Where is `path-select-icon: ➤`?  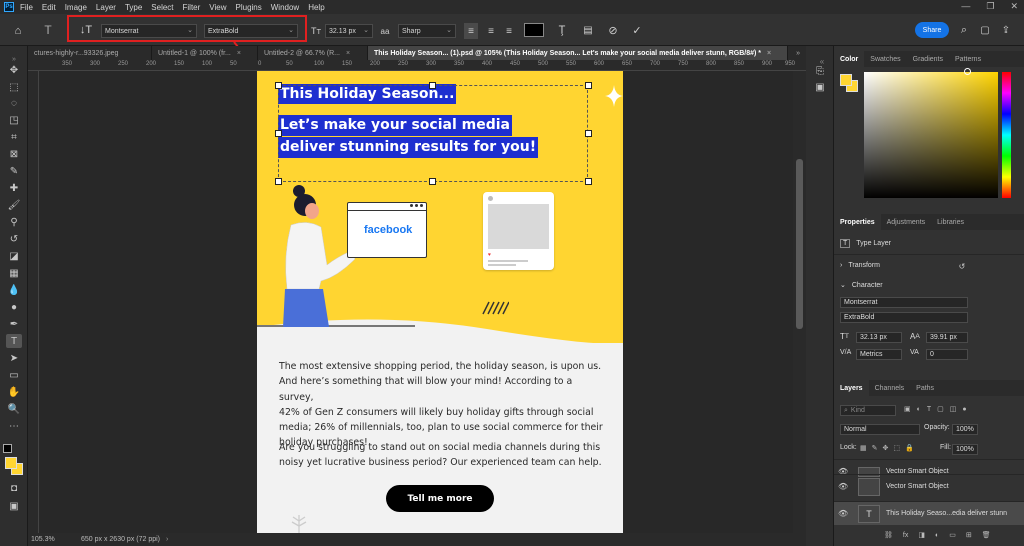
path-select-icon: ➤ is located at coordinates (14, 358).